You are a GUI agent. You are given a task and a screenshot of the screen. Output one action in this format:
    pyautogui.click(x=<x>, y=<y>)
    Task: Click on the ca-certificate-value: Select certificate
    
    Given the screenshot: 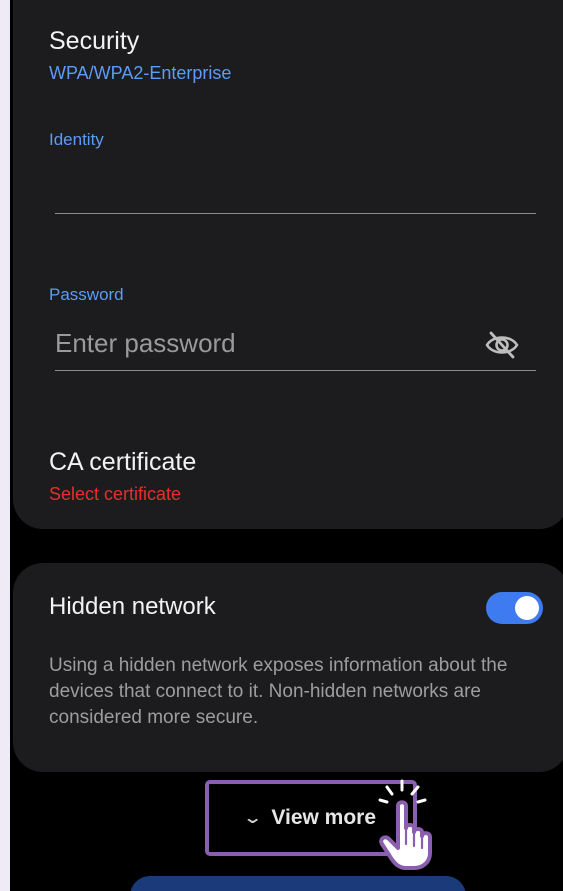 What is the action you would take?
    pyautogui.click(x=115, y=494)
    